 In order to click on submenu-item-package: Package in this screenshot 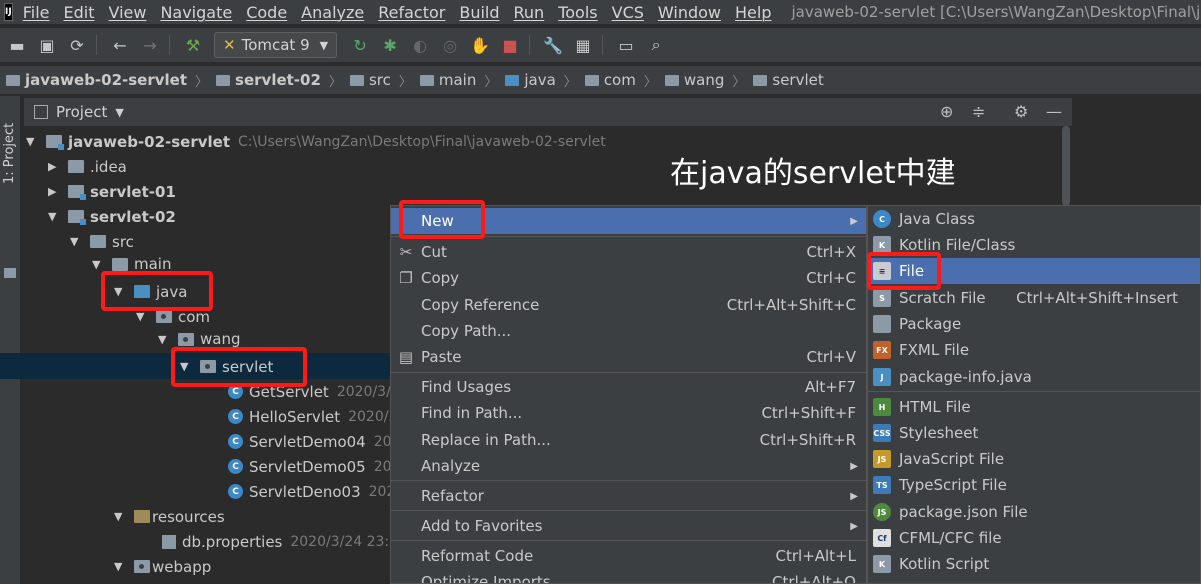, I will do `click(1034, 324)`.